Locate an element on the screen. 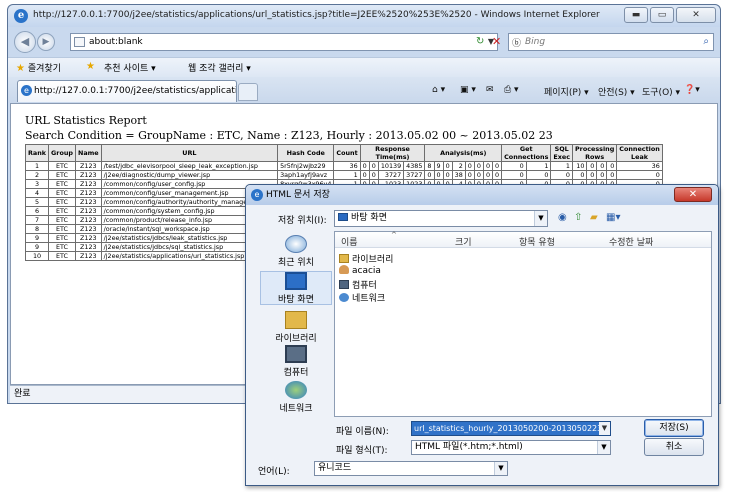 The image size is (734, 492). computer-item-icon is located at coordinates (344, 284).